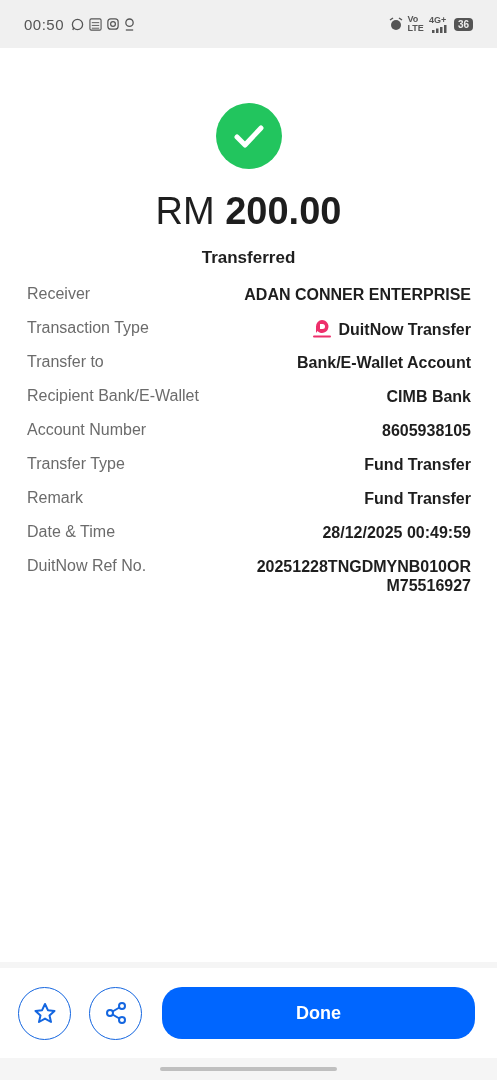 This screenshot has width=497, height=1080. Describe the element at coordinates (415, 28) in the screenshot. I see `lte-label: LTE` at that location.